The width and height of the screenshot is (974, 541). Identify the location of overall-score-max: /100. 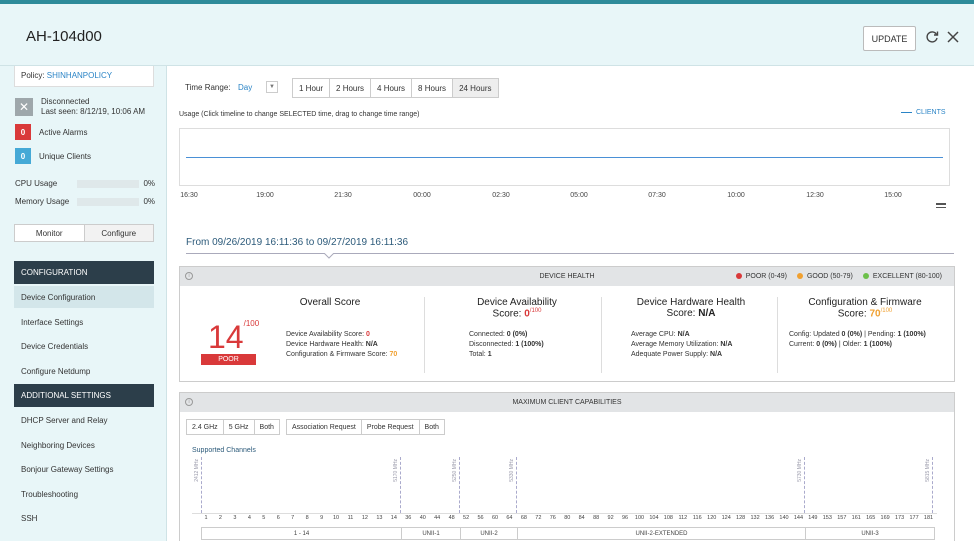
(251, 323).